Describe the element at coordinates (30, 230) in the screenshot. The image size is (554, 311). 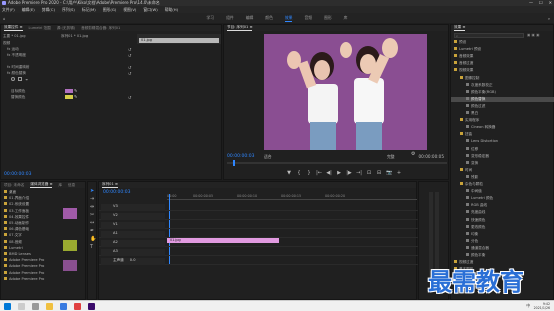
I see `media-browser-item: 06.调色基础` at that location.